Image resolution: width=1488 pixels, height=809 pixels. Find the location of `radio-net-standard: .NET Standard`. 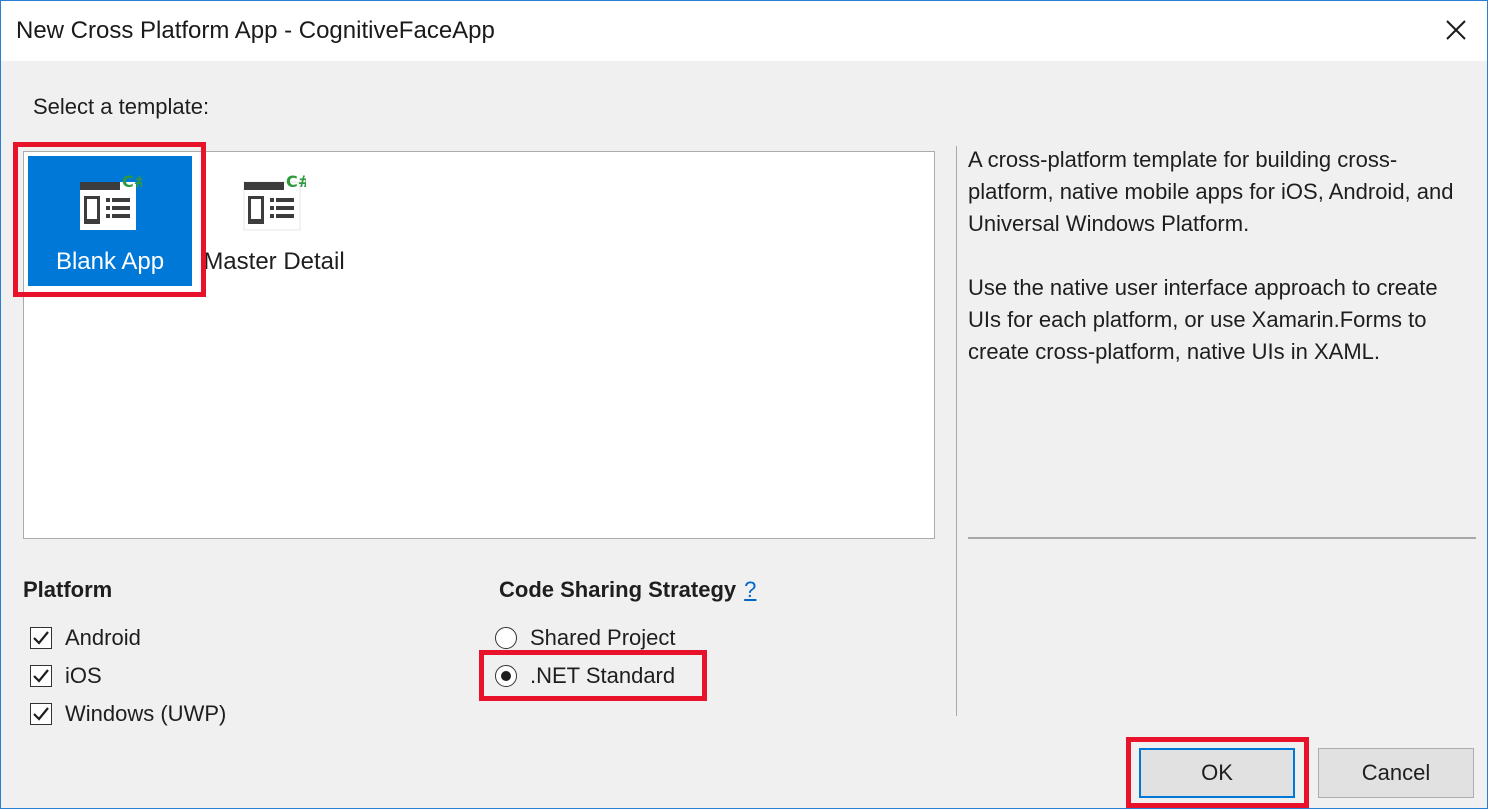

radio-net-standard: .NET Standard is located at coordinates (585, 676).